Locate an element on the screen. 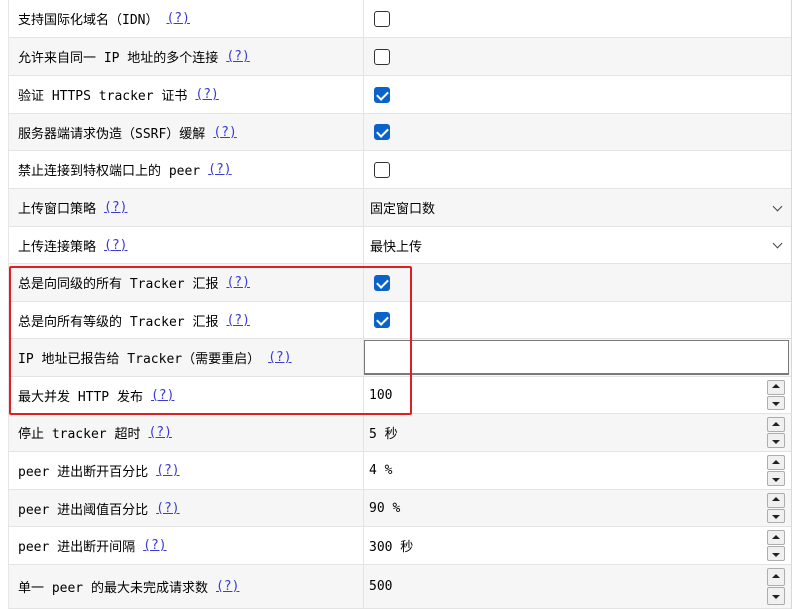 The image size is (793, 609). setting-label: 总是向所有等级的 Tracker 汇报 (?) is located at coordinates (134, 320).